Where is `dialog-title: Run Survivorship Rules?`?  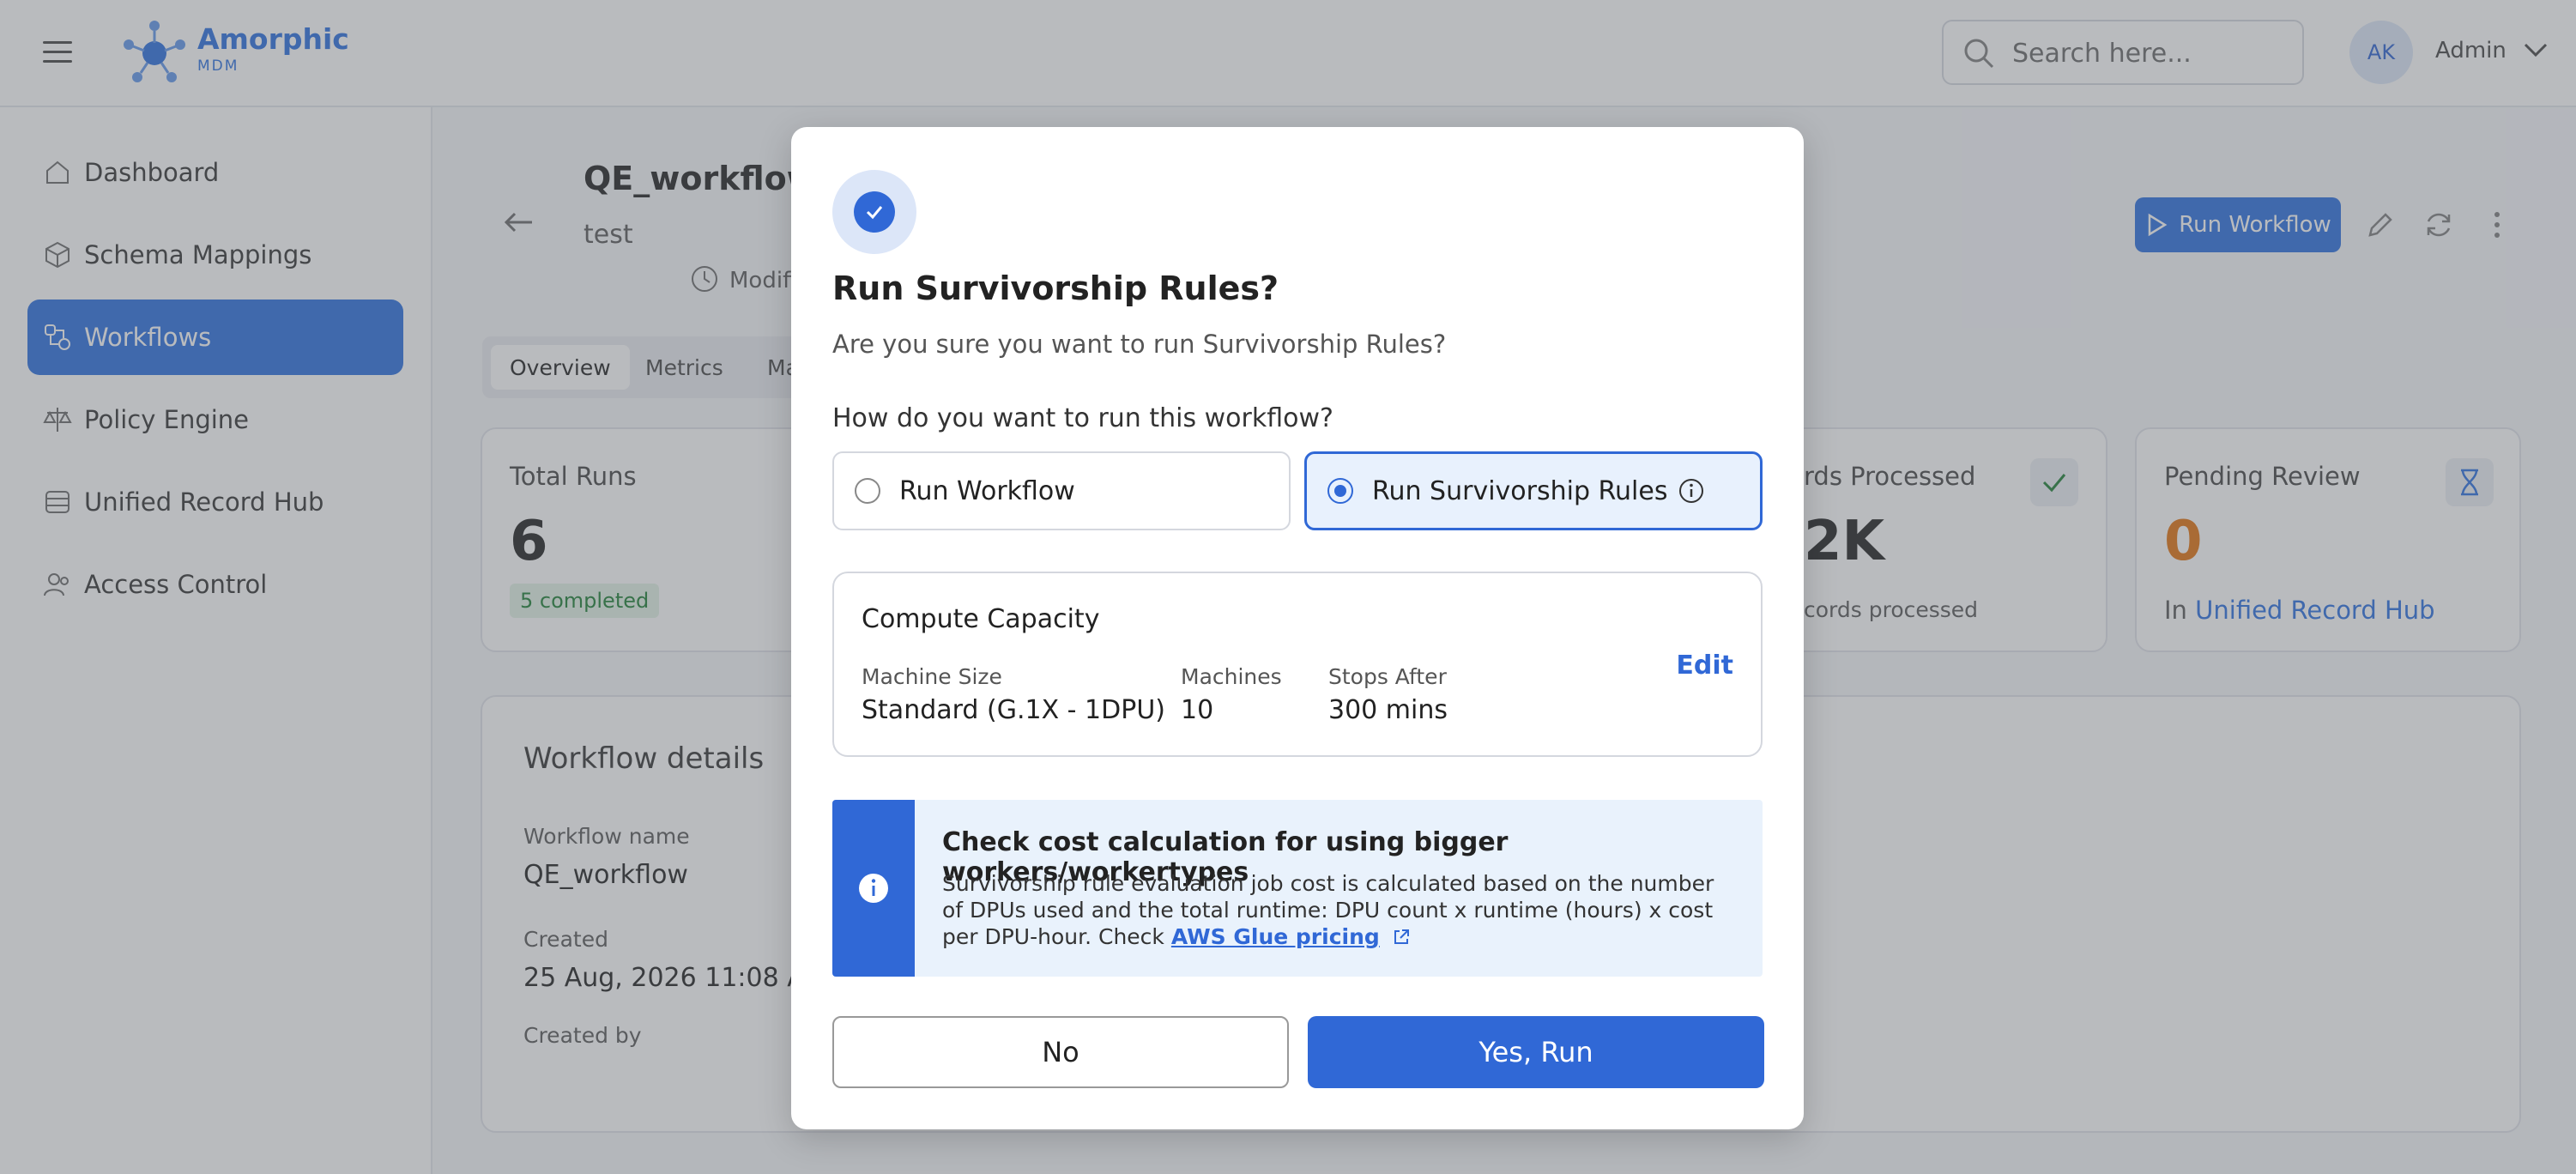
dialog-title: Run Survivorship Rules? is located at coordinates (1055, 288).